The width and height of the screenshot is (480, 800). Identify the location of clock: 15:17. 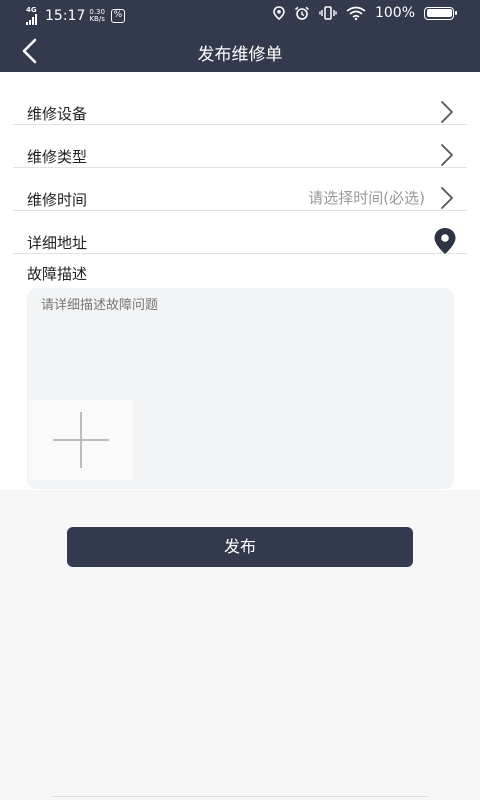
(65, 15).